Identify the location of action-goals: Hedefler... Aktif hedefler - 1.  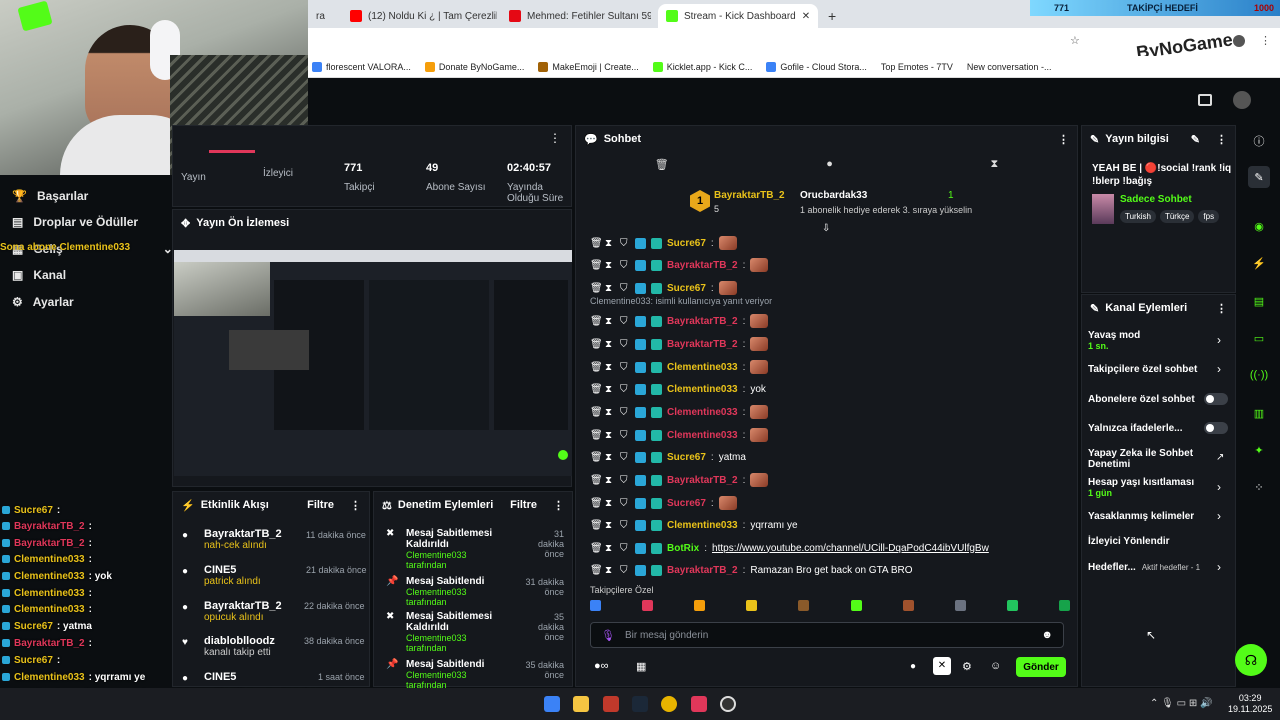
(1144, 567).